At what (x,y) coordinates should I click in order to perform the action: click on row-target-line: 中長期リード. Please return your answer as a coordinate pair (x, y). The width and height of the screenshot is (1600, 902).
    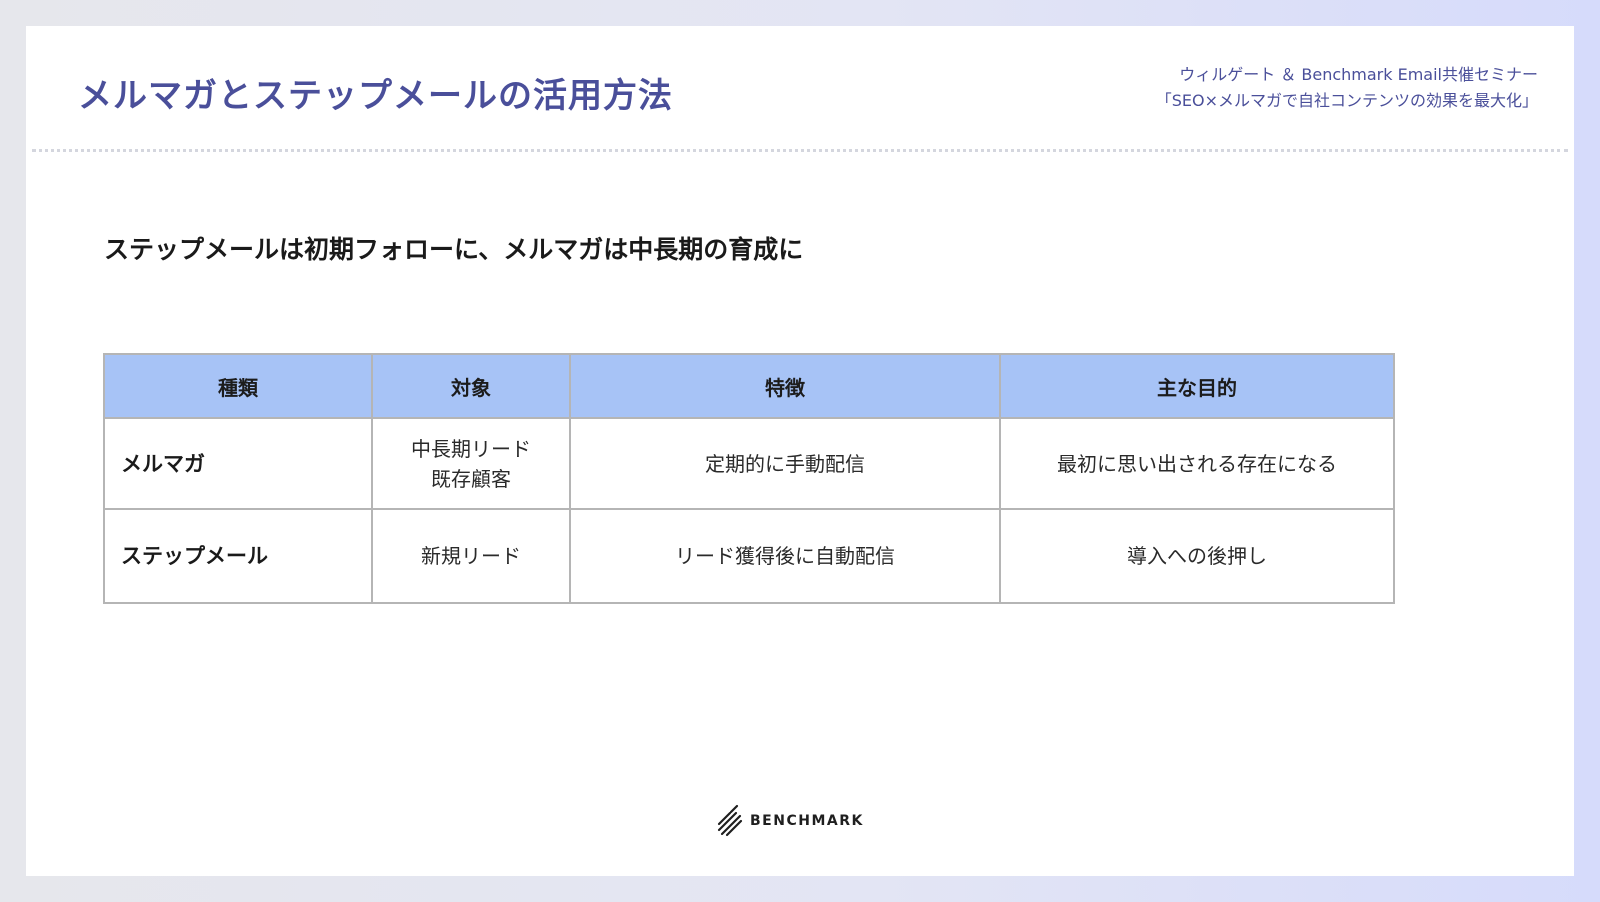
    Looking at the image, I should click on (471, 448).